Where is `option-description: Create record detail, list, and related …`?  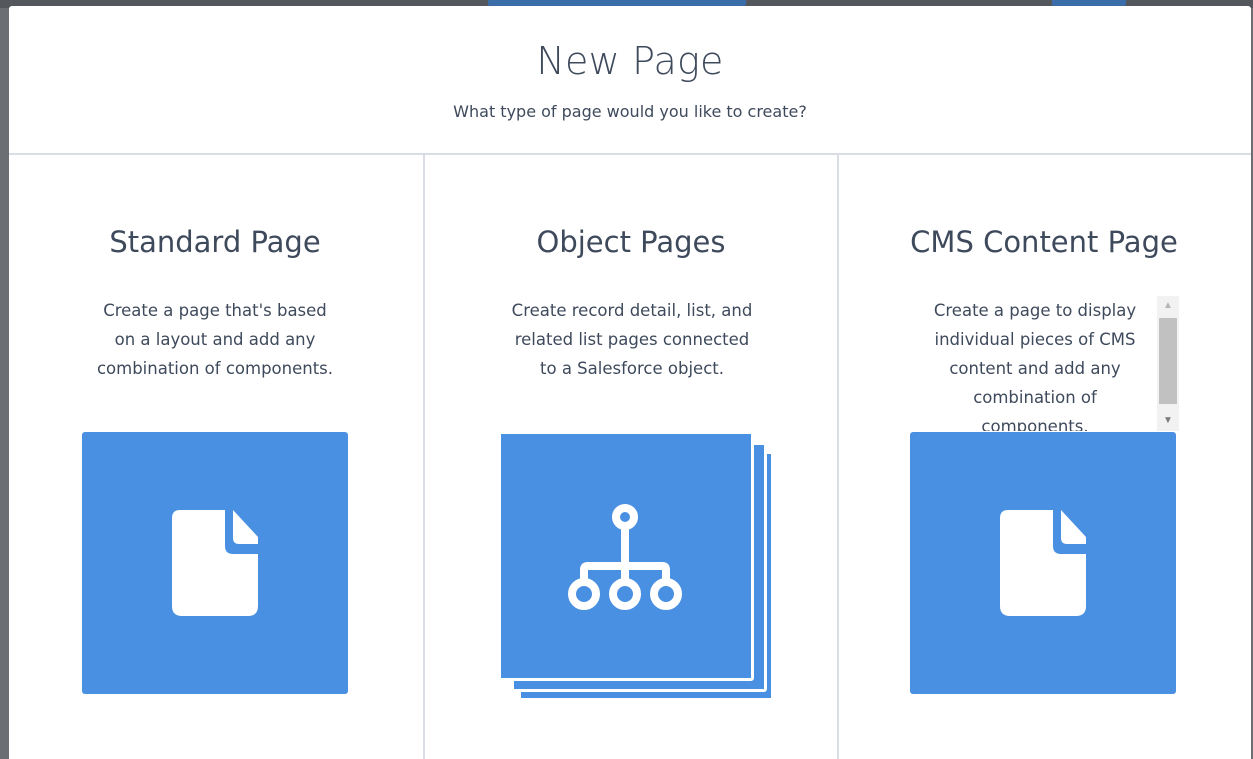
option-description: Create record detail, list, and related … is located at coordinates (632, 339).